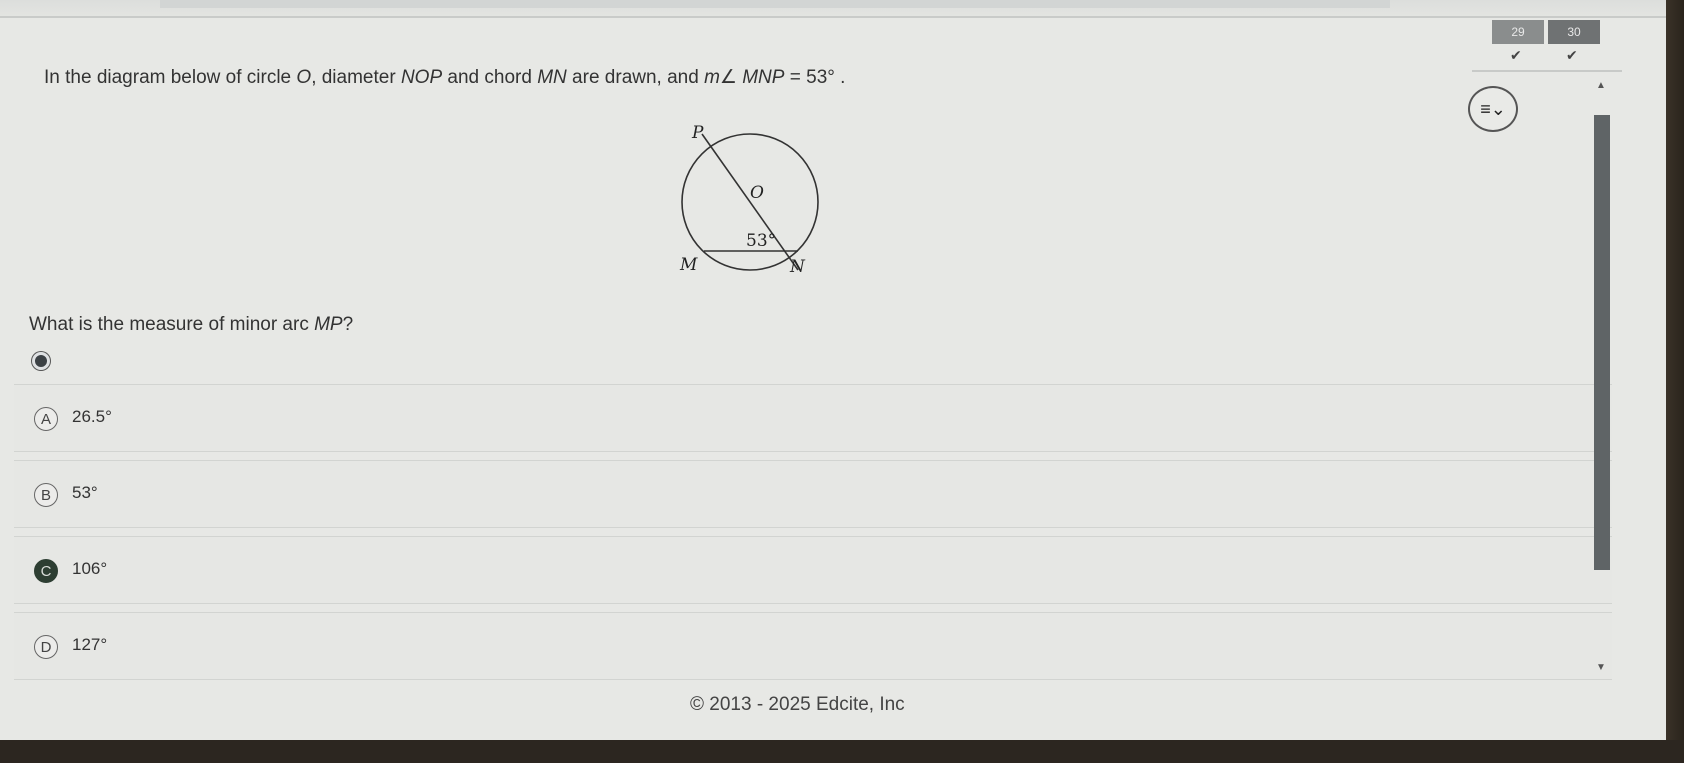  I want to click on divider, so click(1547, 71).